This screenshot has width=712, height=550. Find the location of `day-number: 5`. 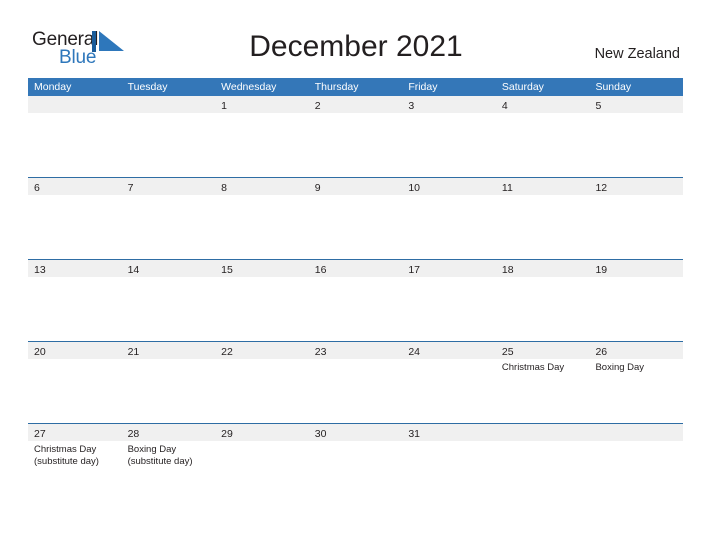

day-number: 5 is located at coordinates (598, 106).